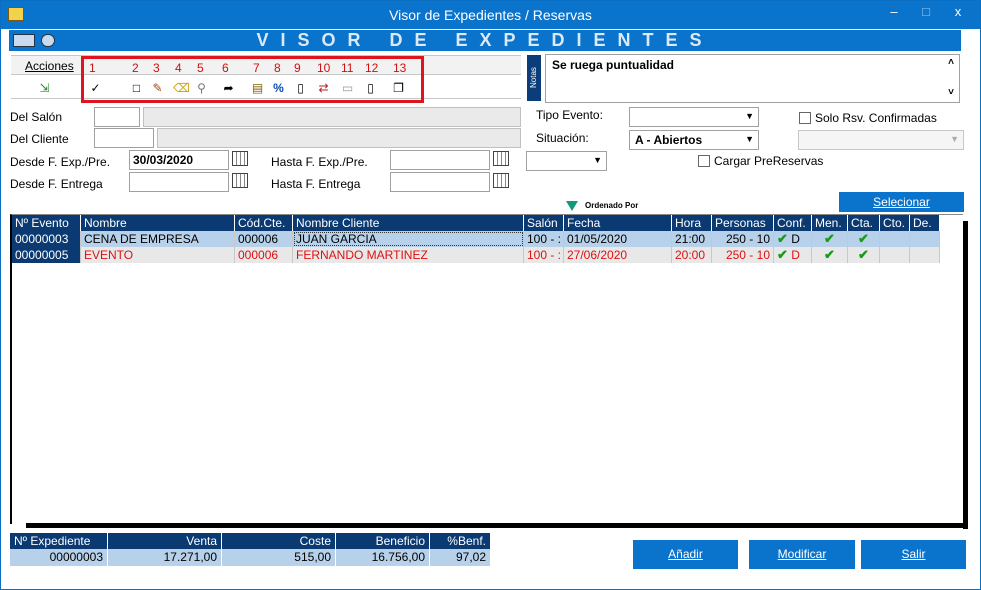 The width and height of the screenshot is (981, 590). Describe the element at coordinates (485, 40) in the screenshot. I see `banner: VISOR DE EXPEDIENTES` at that location.